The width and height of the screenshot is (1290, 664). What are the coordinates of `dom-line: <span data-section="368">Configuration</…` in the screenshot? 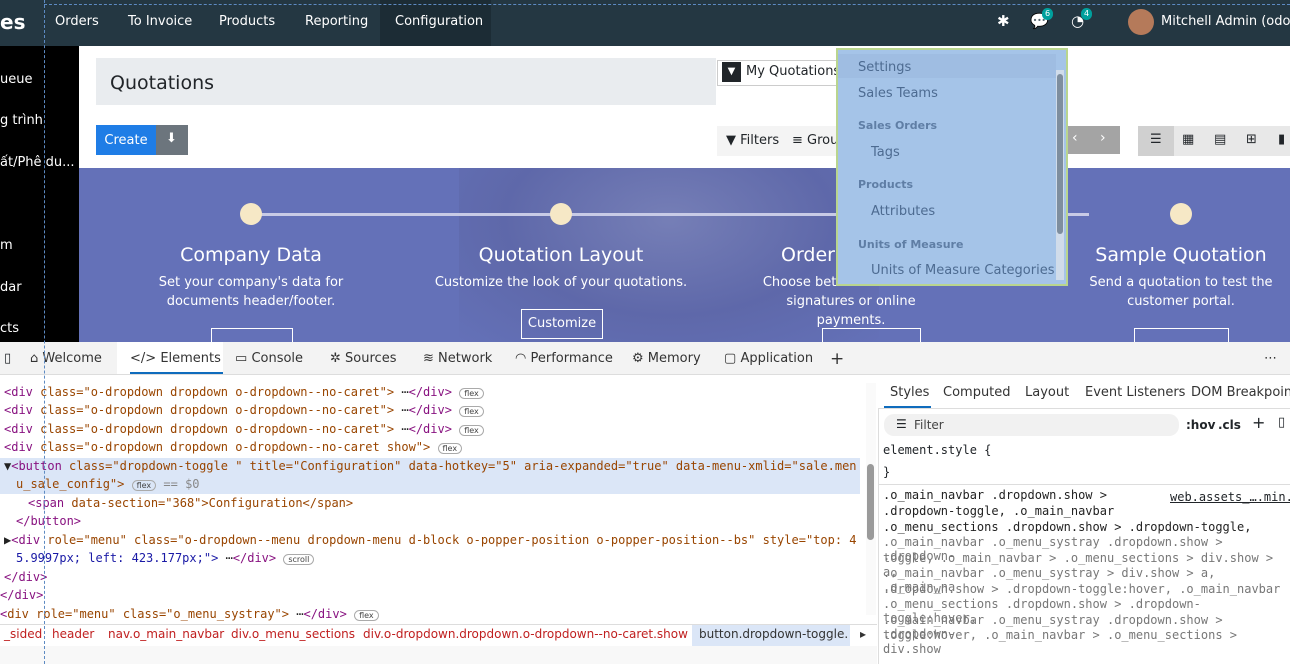 It's located at (190, 503).